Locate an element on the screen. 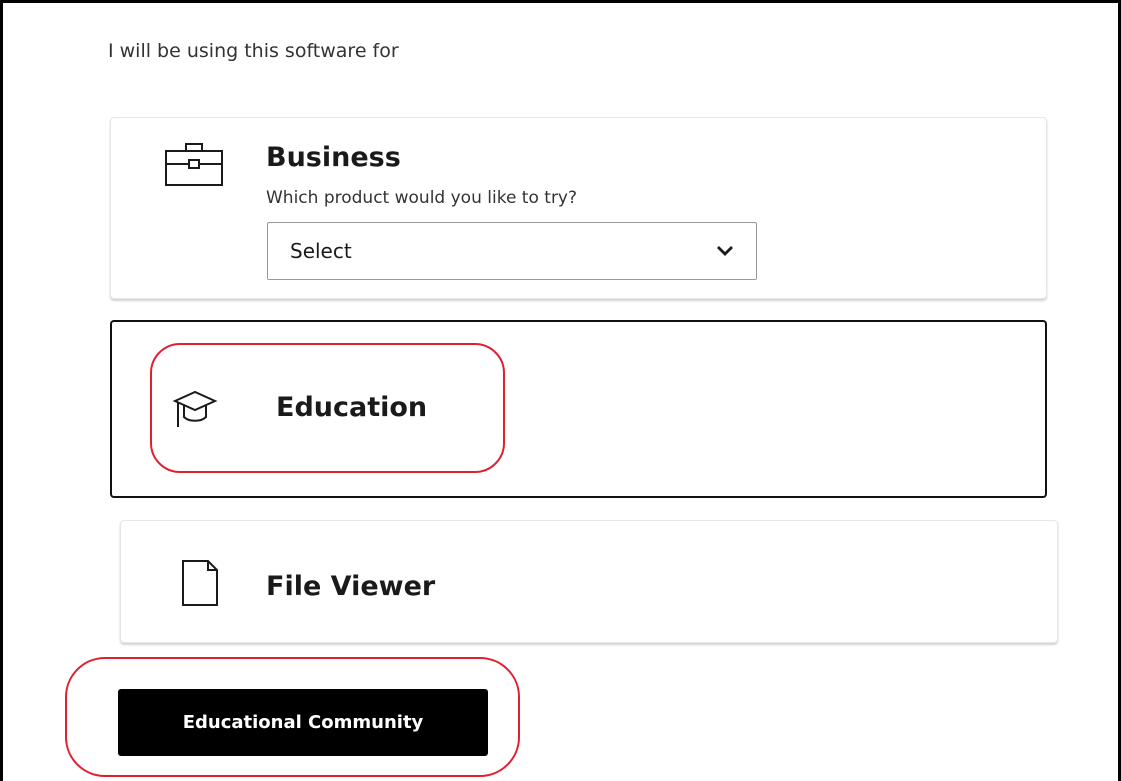  briefcase-icon is located at coordinates (194, 166).